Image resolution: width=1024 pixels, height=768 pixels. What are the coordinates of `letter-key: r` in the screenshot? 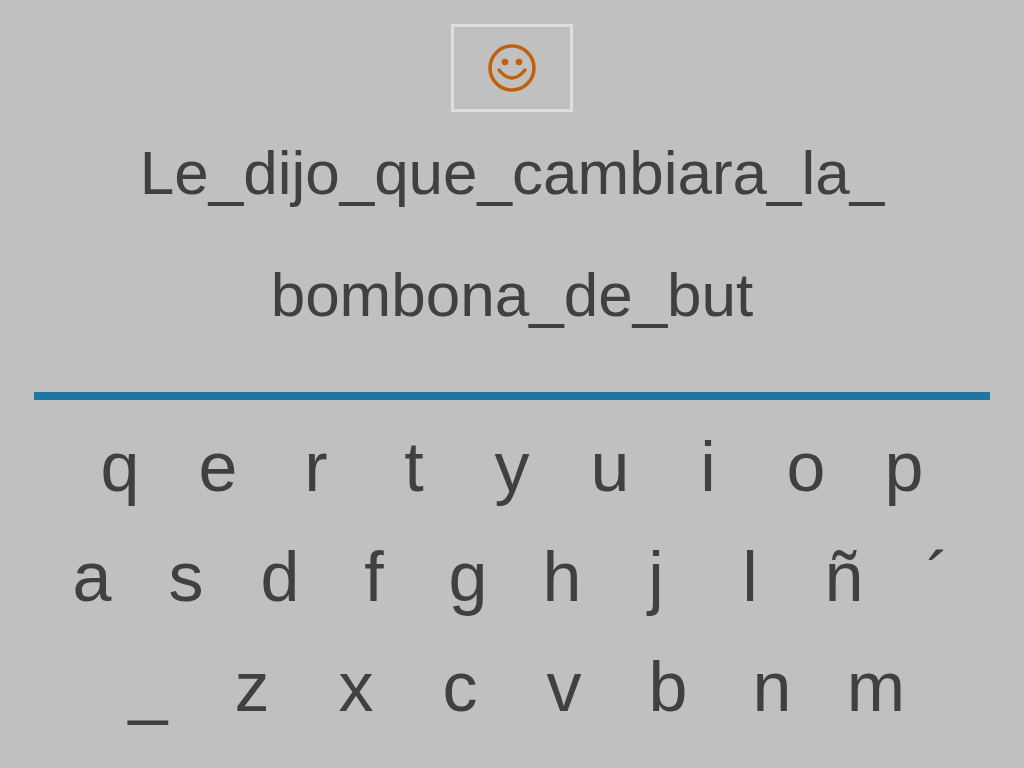 It's located at (316, 467).